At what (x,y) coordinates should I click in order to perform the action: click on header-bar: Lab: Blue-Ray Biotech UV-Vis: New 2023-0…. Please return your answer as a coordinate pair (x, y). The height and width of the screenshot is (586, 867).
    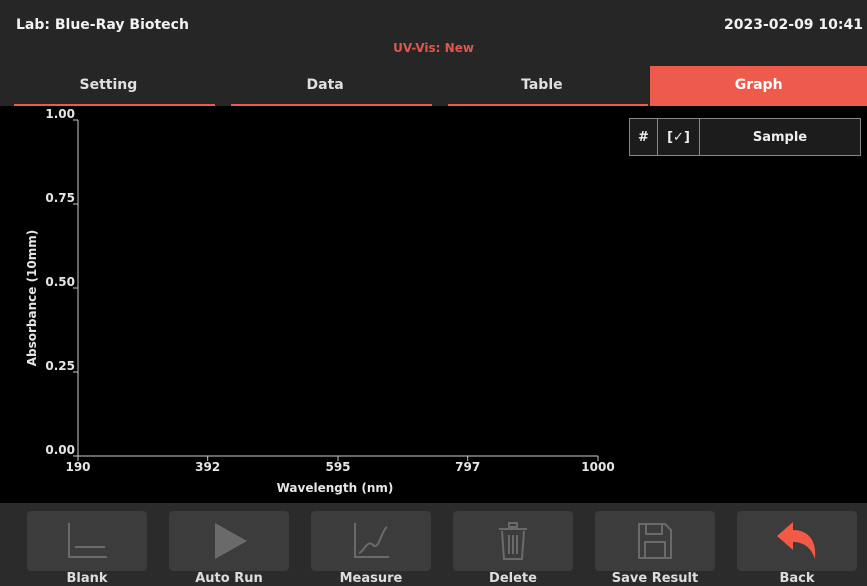
    Looking at the image, I should click on (433, 33).